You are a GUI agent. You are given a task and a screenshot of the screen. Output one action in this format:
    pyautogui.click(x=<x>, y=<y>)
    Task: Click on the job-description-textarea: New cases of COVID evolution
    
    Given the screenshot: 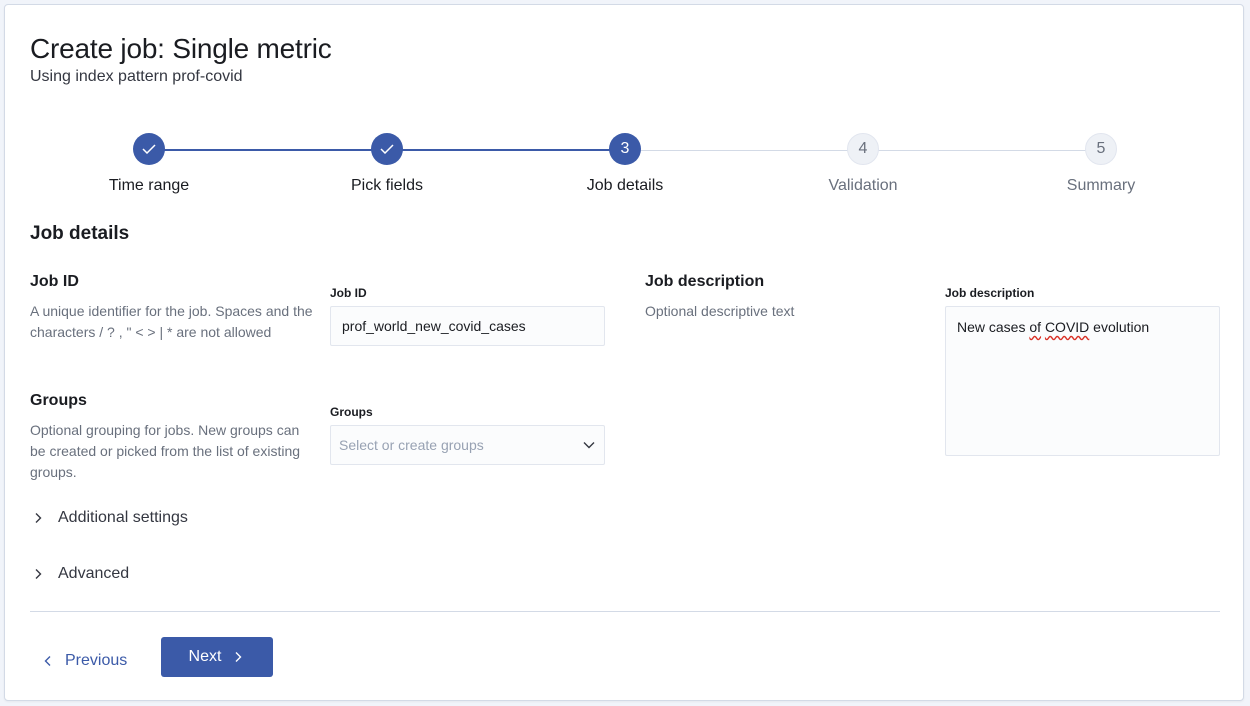 What is the action you would take?
    pyautogui.click(x=1082, y=381)
    